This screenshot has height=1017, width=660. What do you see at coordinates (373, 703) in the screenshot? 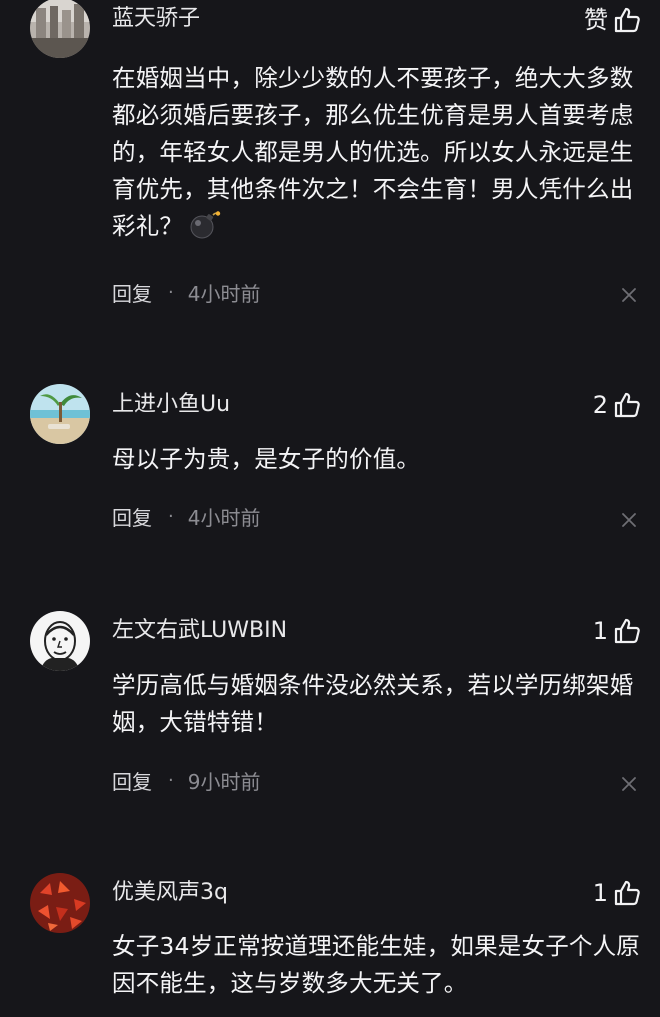
I see `comment-text: 学历高低与婚姻条件没必然关系，若以学历绑架婚姻，大错特错！` at bounding box center [373, 703].